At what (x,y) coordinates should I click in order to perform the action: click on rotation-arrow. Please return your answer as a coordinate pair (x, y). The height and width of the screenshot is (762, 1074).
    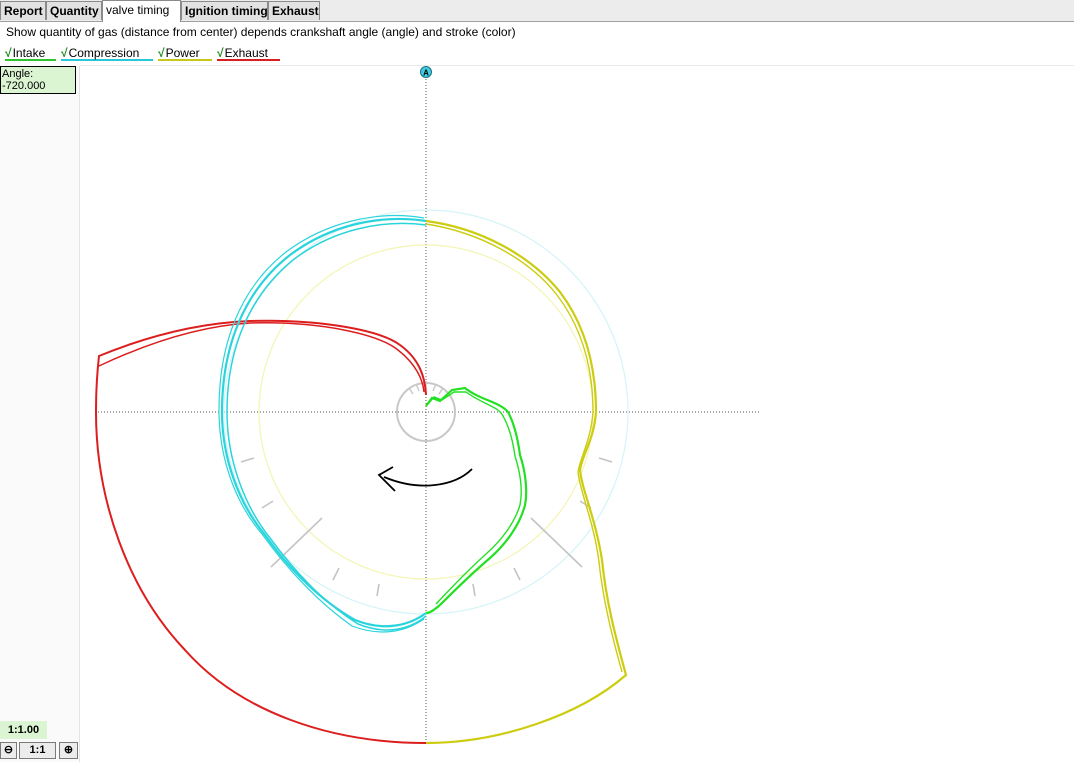
    Looking at the image, I should click on (428, 477).